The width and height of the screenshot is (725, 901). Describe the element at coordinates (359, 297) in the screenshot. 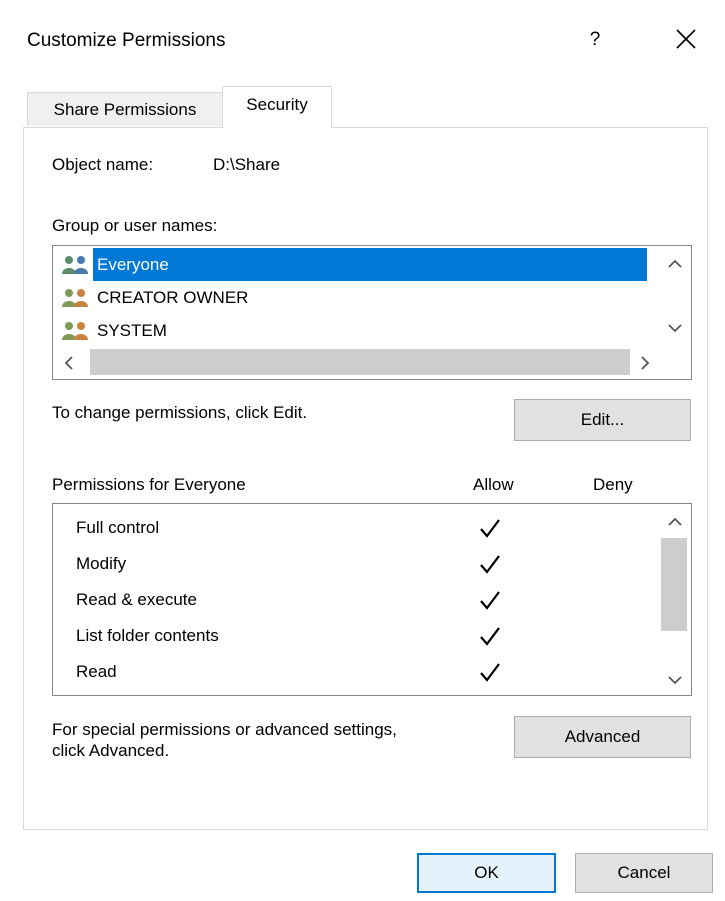

I see `list-item-creator-owner: CREATOR OWNER` at that location.